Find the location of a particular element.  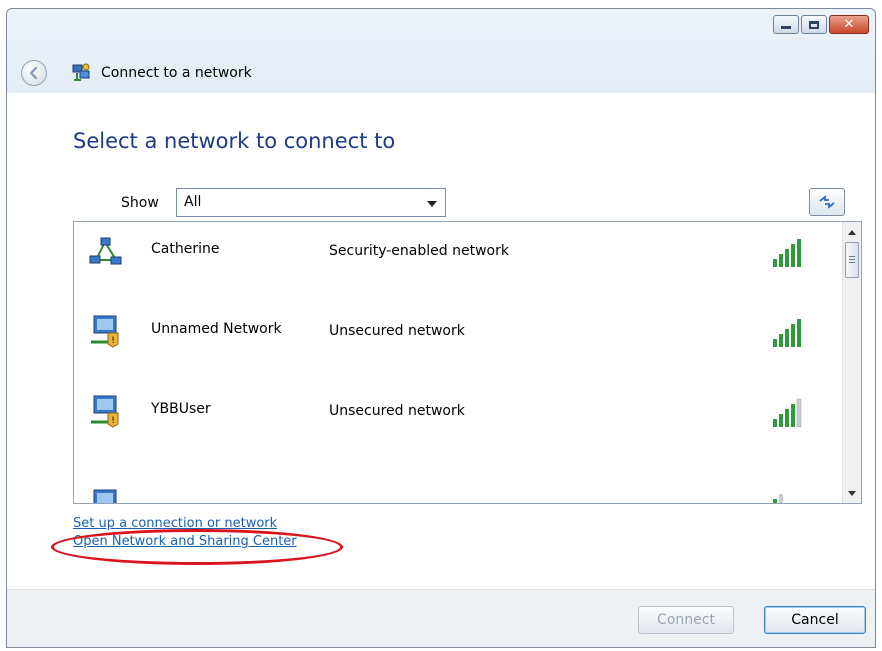

scroll-thumb is located at coordinates (852, 260).